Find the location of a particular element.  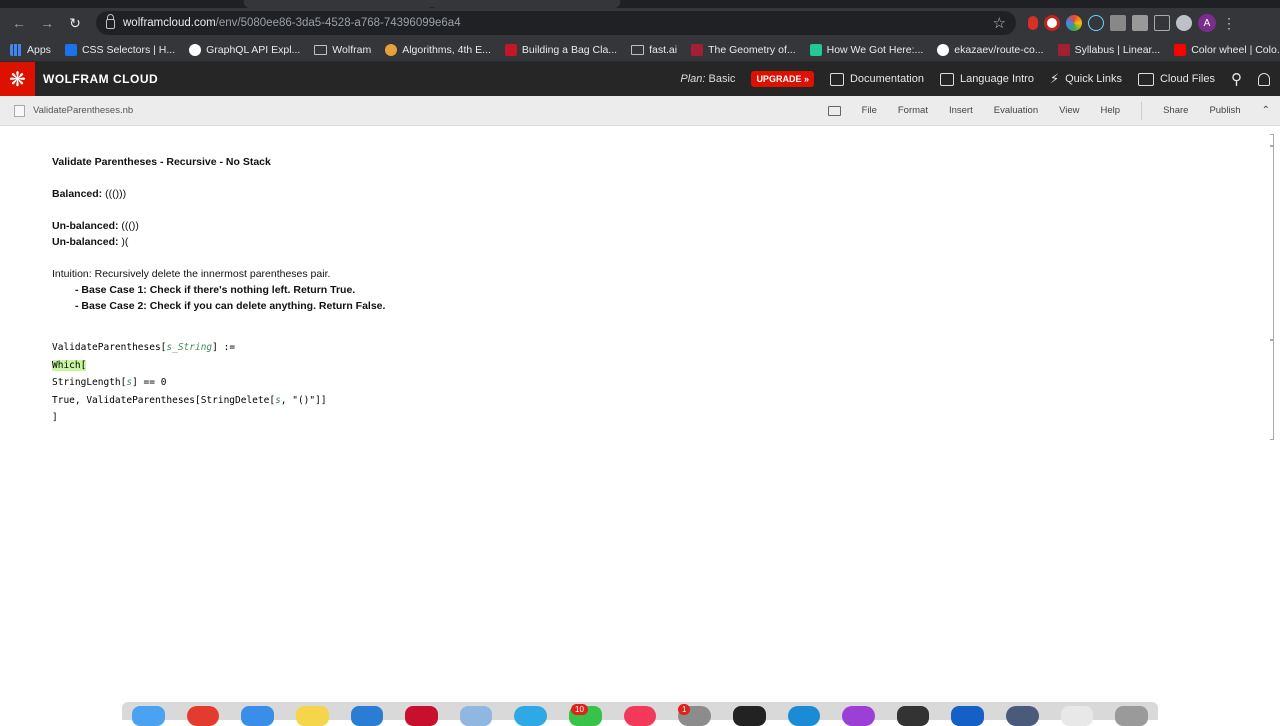

code-line-3: StringLength[s] == 0 is located at coordinates (109, 382).